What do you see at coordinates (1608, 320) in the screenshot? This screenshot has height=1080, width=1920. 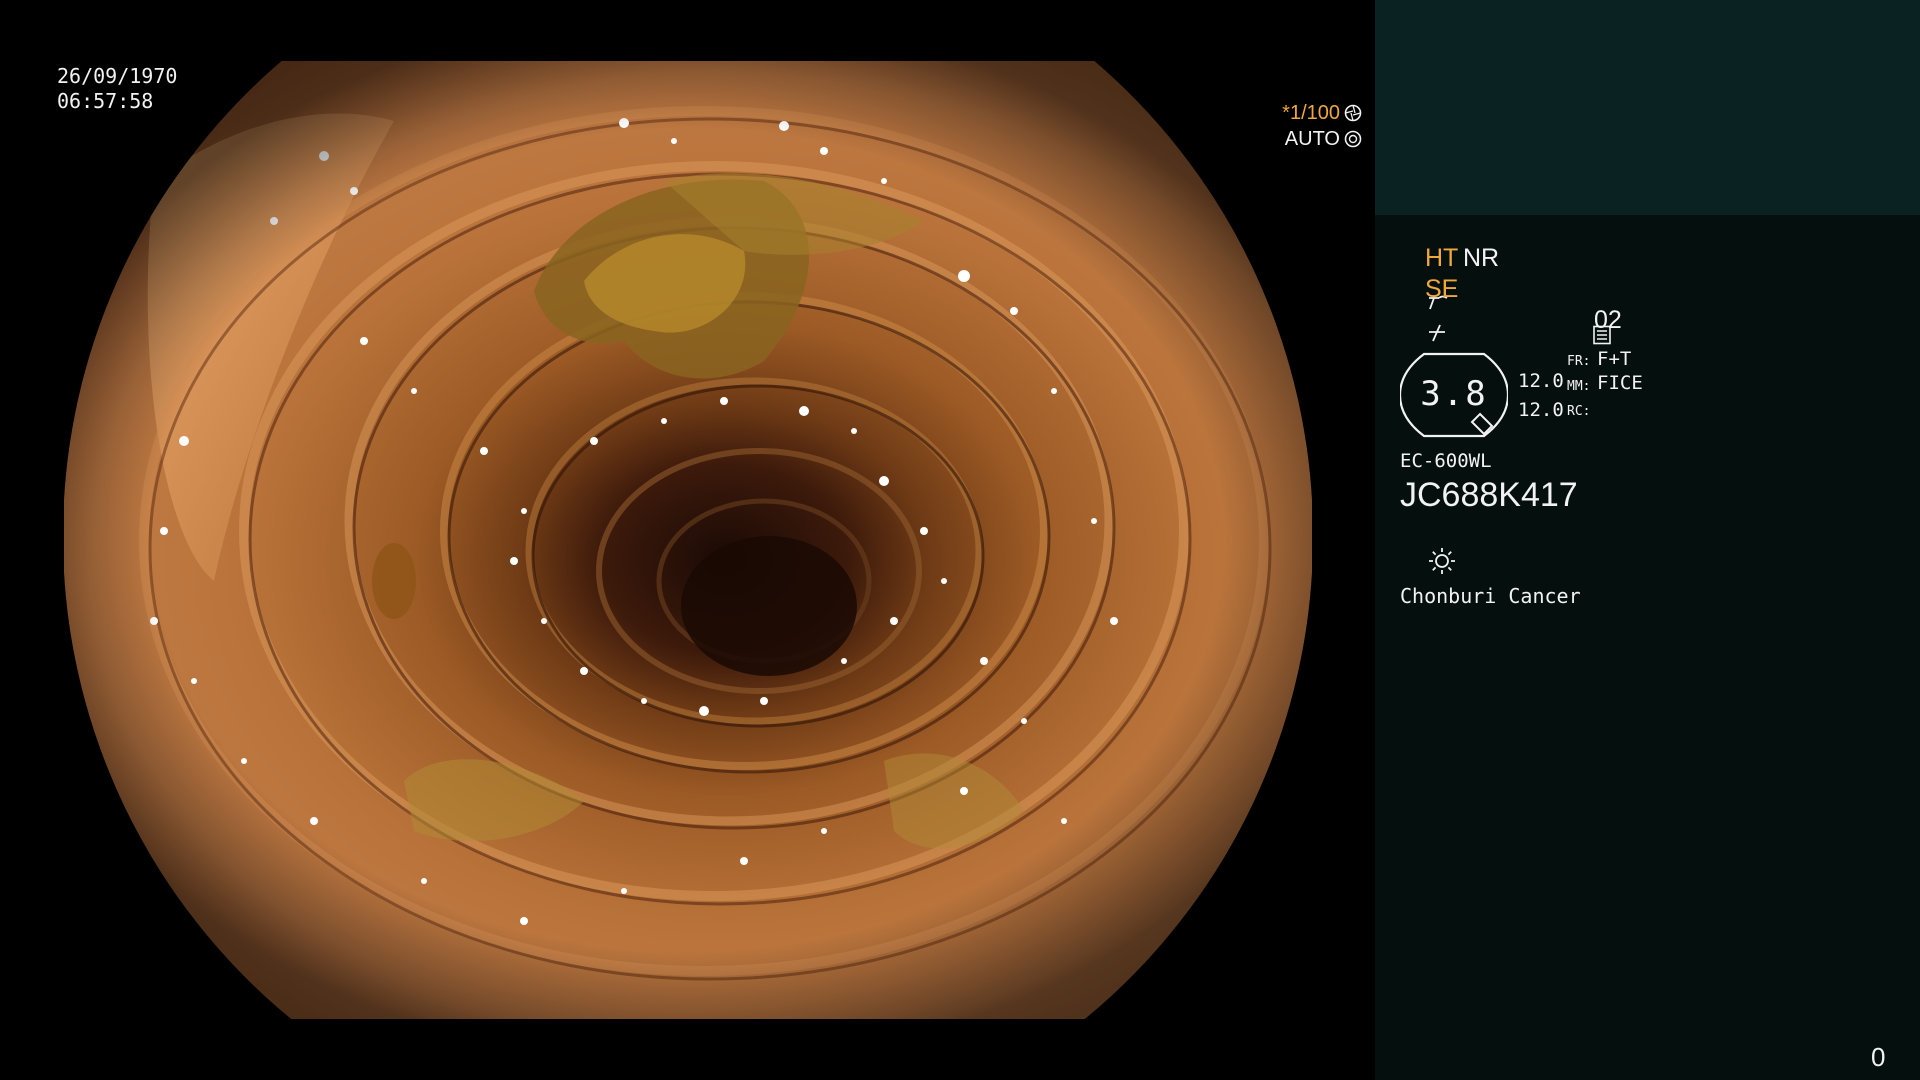 I see `memory-slot: 02` at bounding box center [1608, 320].